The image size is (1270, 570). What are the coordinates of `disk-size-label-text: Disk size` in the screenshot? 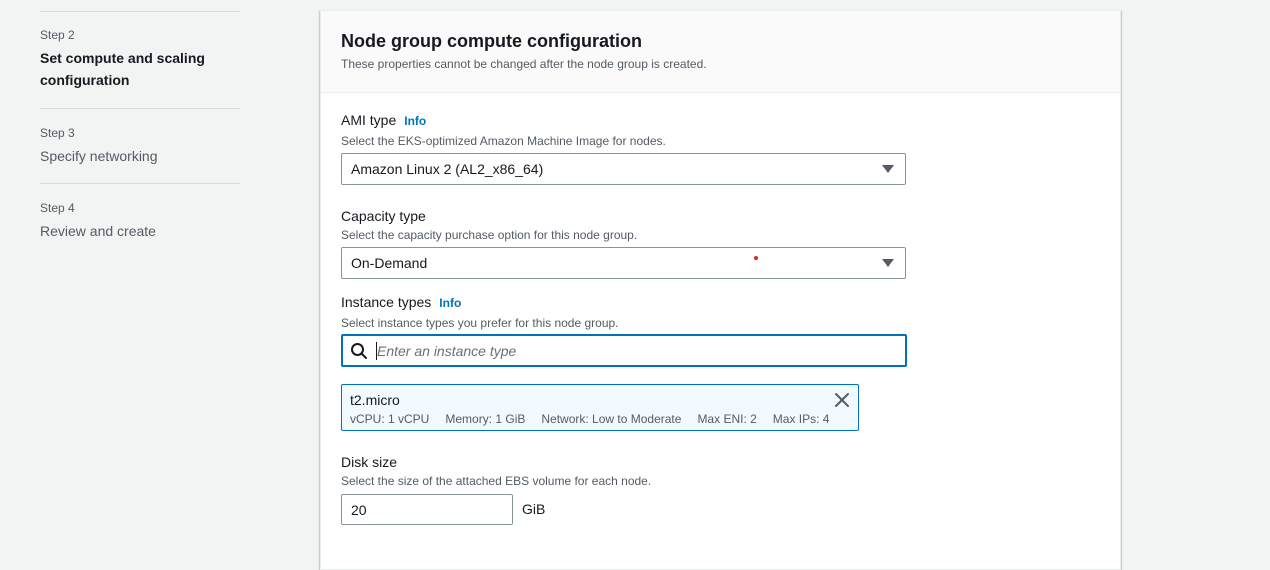 It's located at (369, 462).